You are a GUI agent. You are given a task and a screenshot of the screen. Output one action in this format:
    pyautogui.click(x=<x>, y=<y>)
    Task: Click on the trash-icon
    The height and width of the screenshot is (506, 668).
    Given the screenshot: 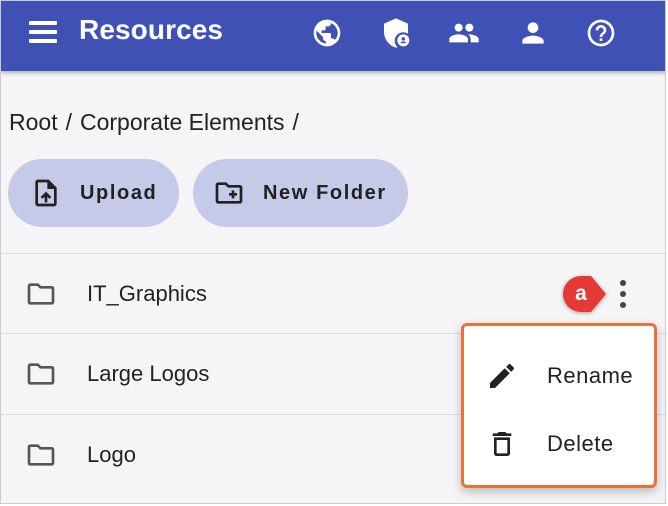 What is the action you would take?
    pyautogui.click(x=502, y=444)
    